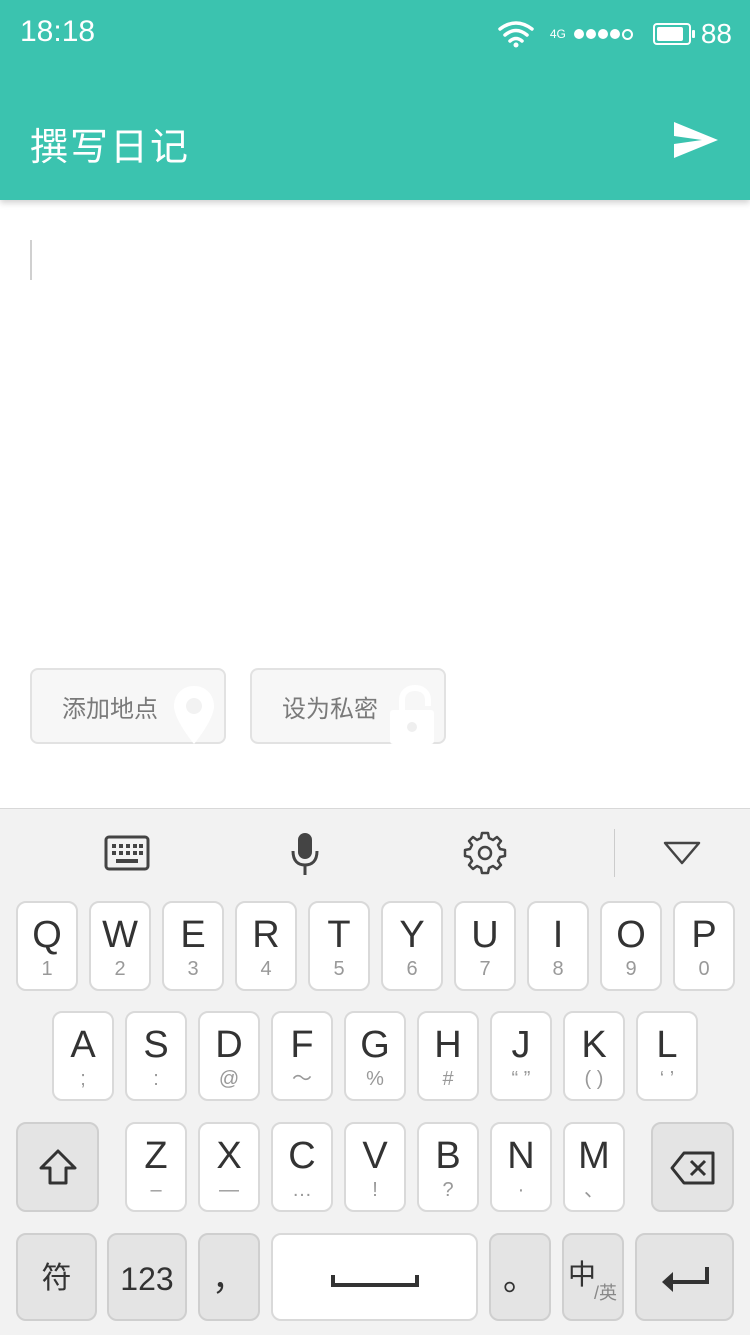 The image size is (750, 1335). What do you see at coordinates (594, 1056) in the screenshot?
I see `key-k: K( )` at bounding box center [594, 1056].